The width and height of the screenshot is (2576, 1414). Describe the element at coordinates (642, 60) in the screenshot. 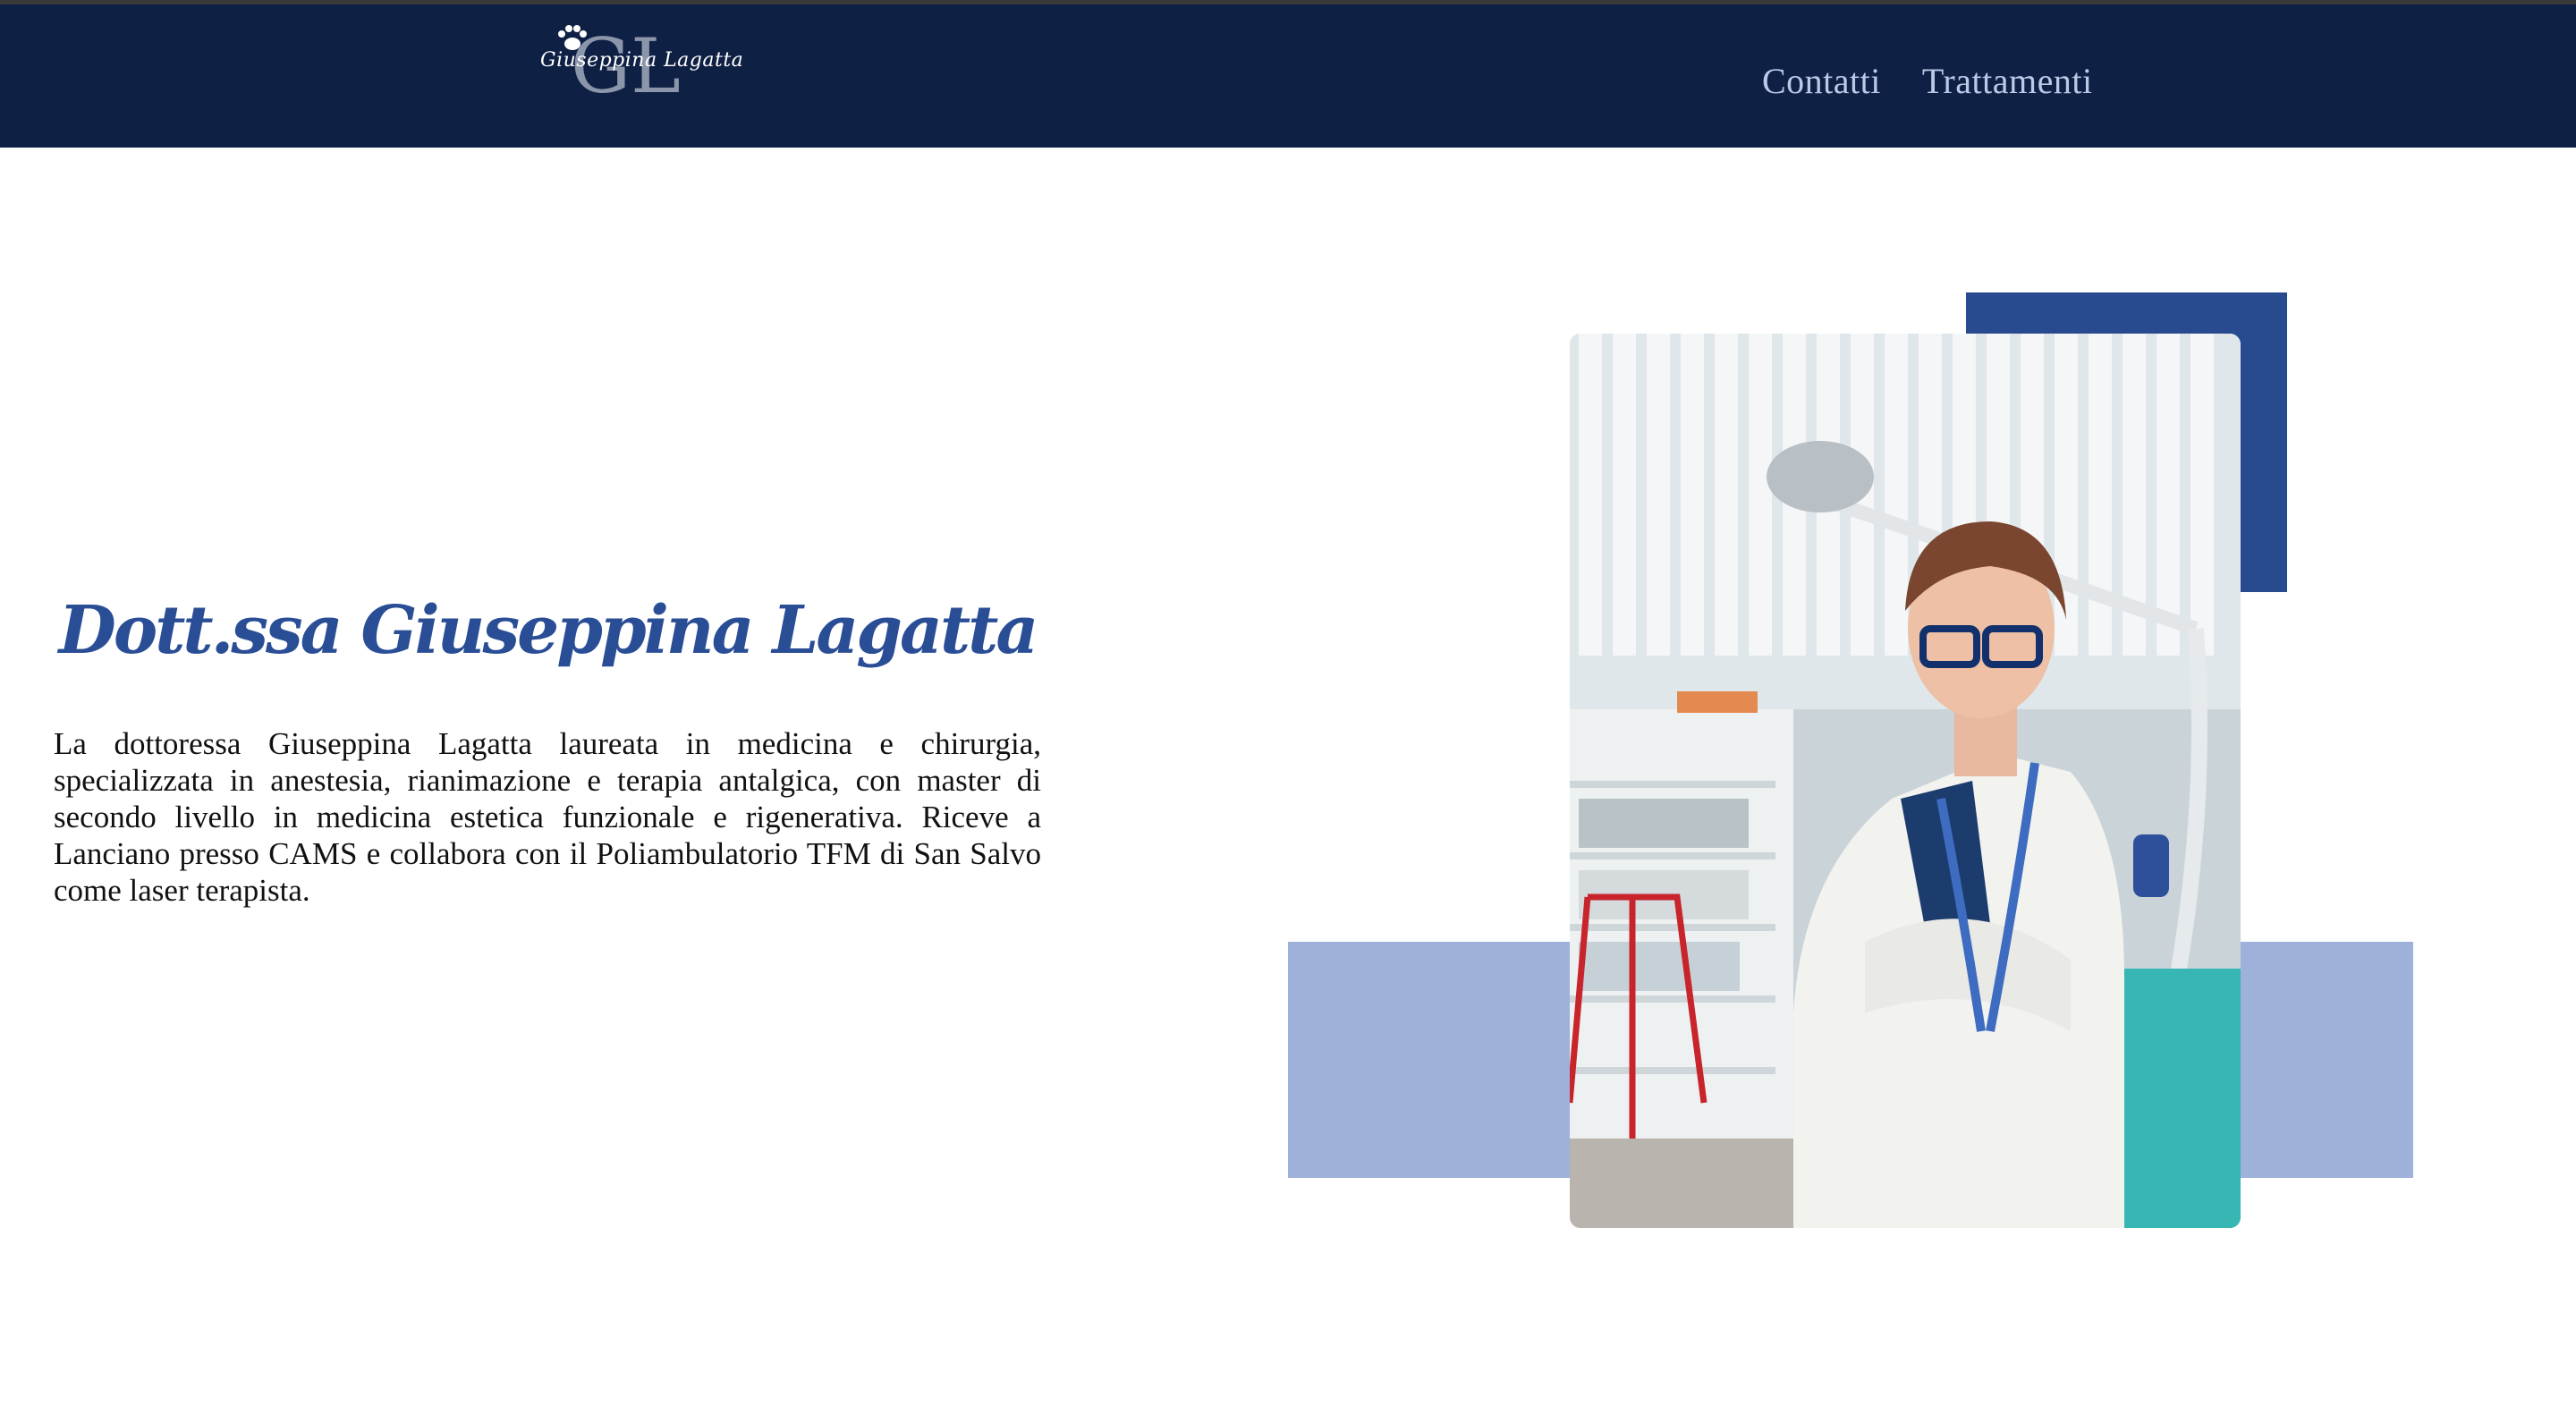

I see `logo-script-name: Giuseppina Lagatta` at that location.